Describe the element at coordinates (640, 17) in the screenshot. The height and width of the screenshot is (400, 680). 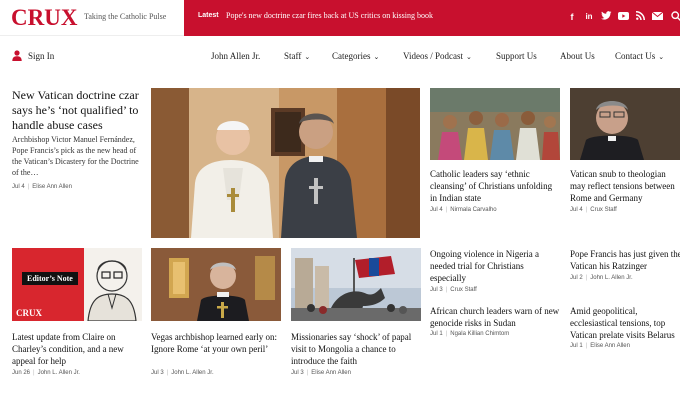
I see `rss-icon` at that location.